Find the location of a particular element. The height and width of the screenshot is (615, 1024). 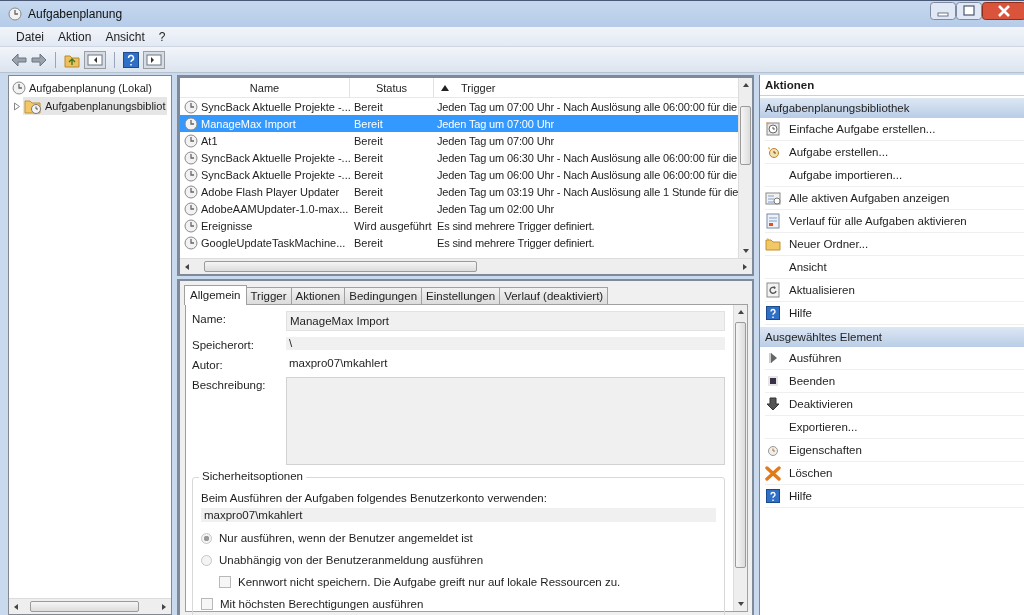

close-icon is located at coordinates (1003, 11).